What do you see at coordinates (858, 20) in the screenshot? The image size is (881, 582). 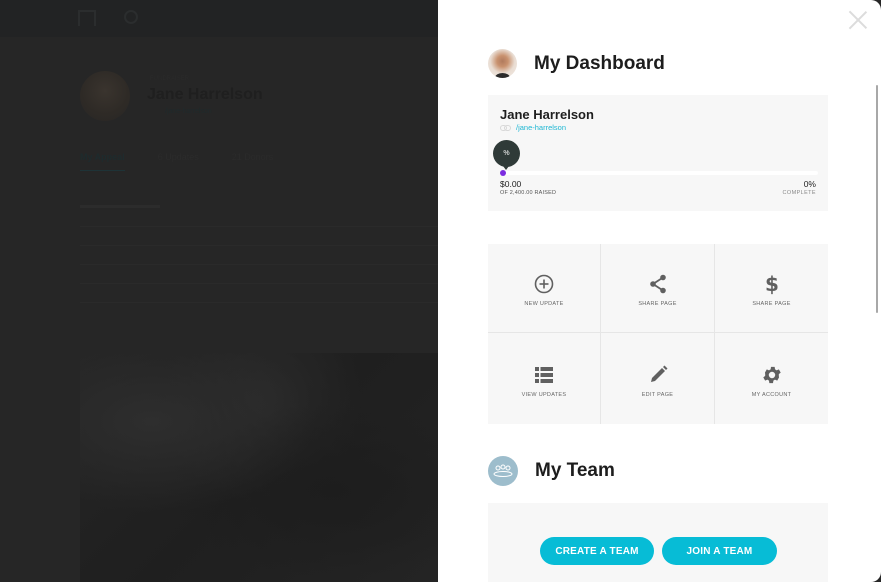 I see `close-icon` at bounding box center [858, 20].